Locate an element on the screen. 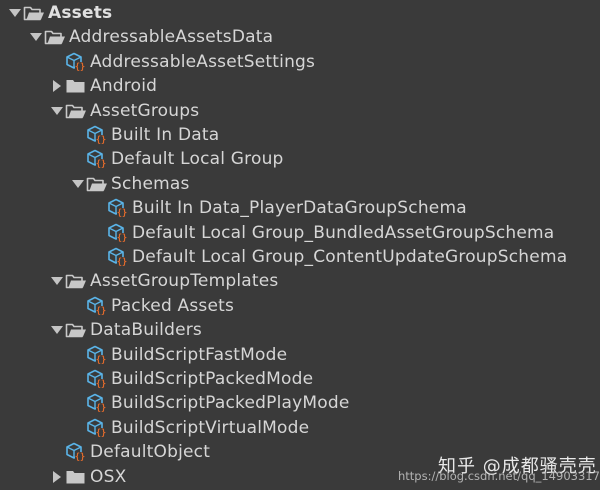 The height and width of the screenshot is (490, 600). tree-item: {} Built In Data_PlayerDataGroupSchema is located at coordinates (300, 208).